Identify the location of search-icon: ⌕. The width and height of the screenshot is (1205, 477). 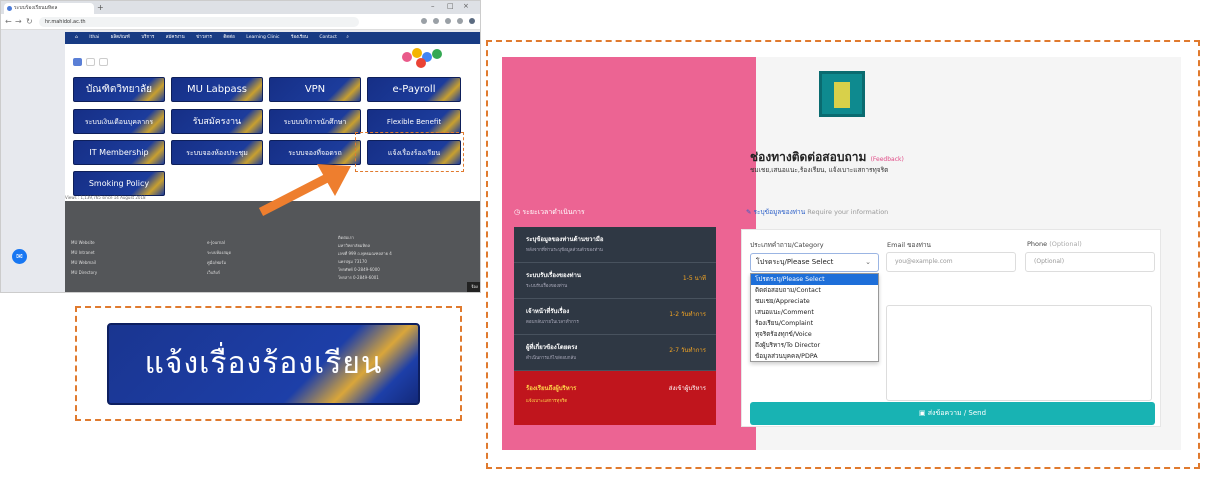
(347, 37).